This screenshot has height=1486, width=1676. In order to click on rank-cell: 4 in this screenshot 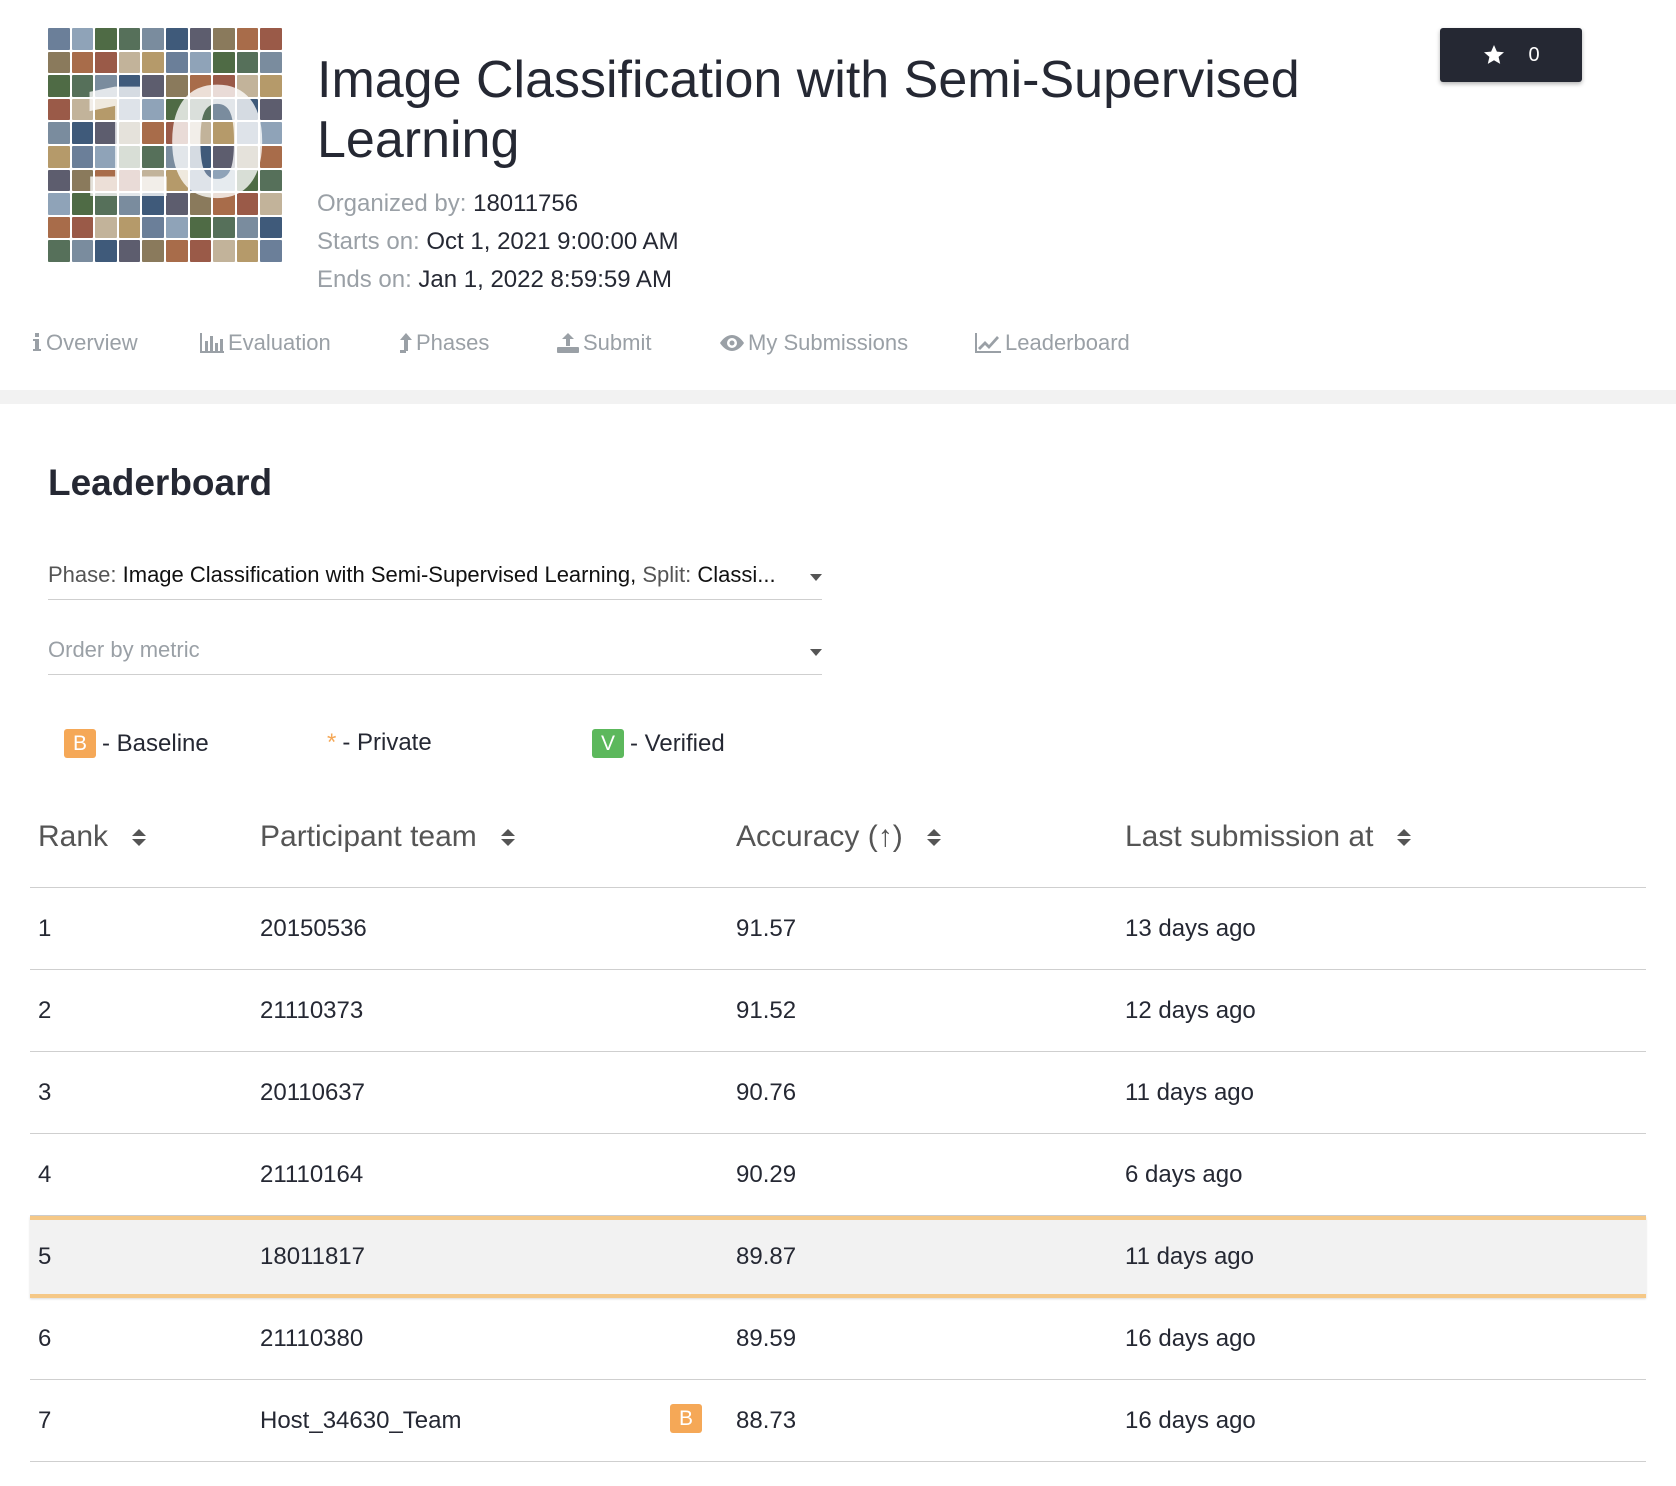, I will do `click(45, 1174)`.